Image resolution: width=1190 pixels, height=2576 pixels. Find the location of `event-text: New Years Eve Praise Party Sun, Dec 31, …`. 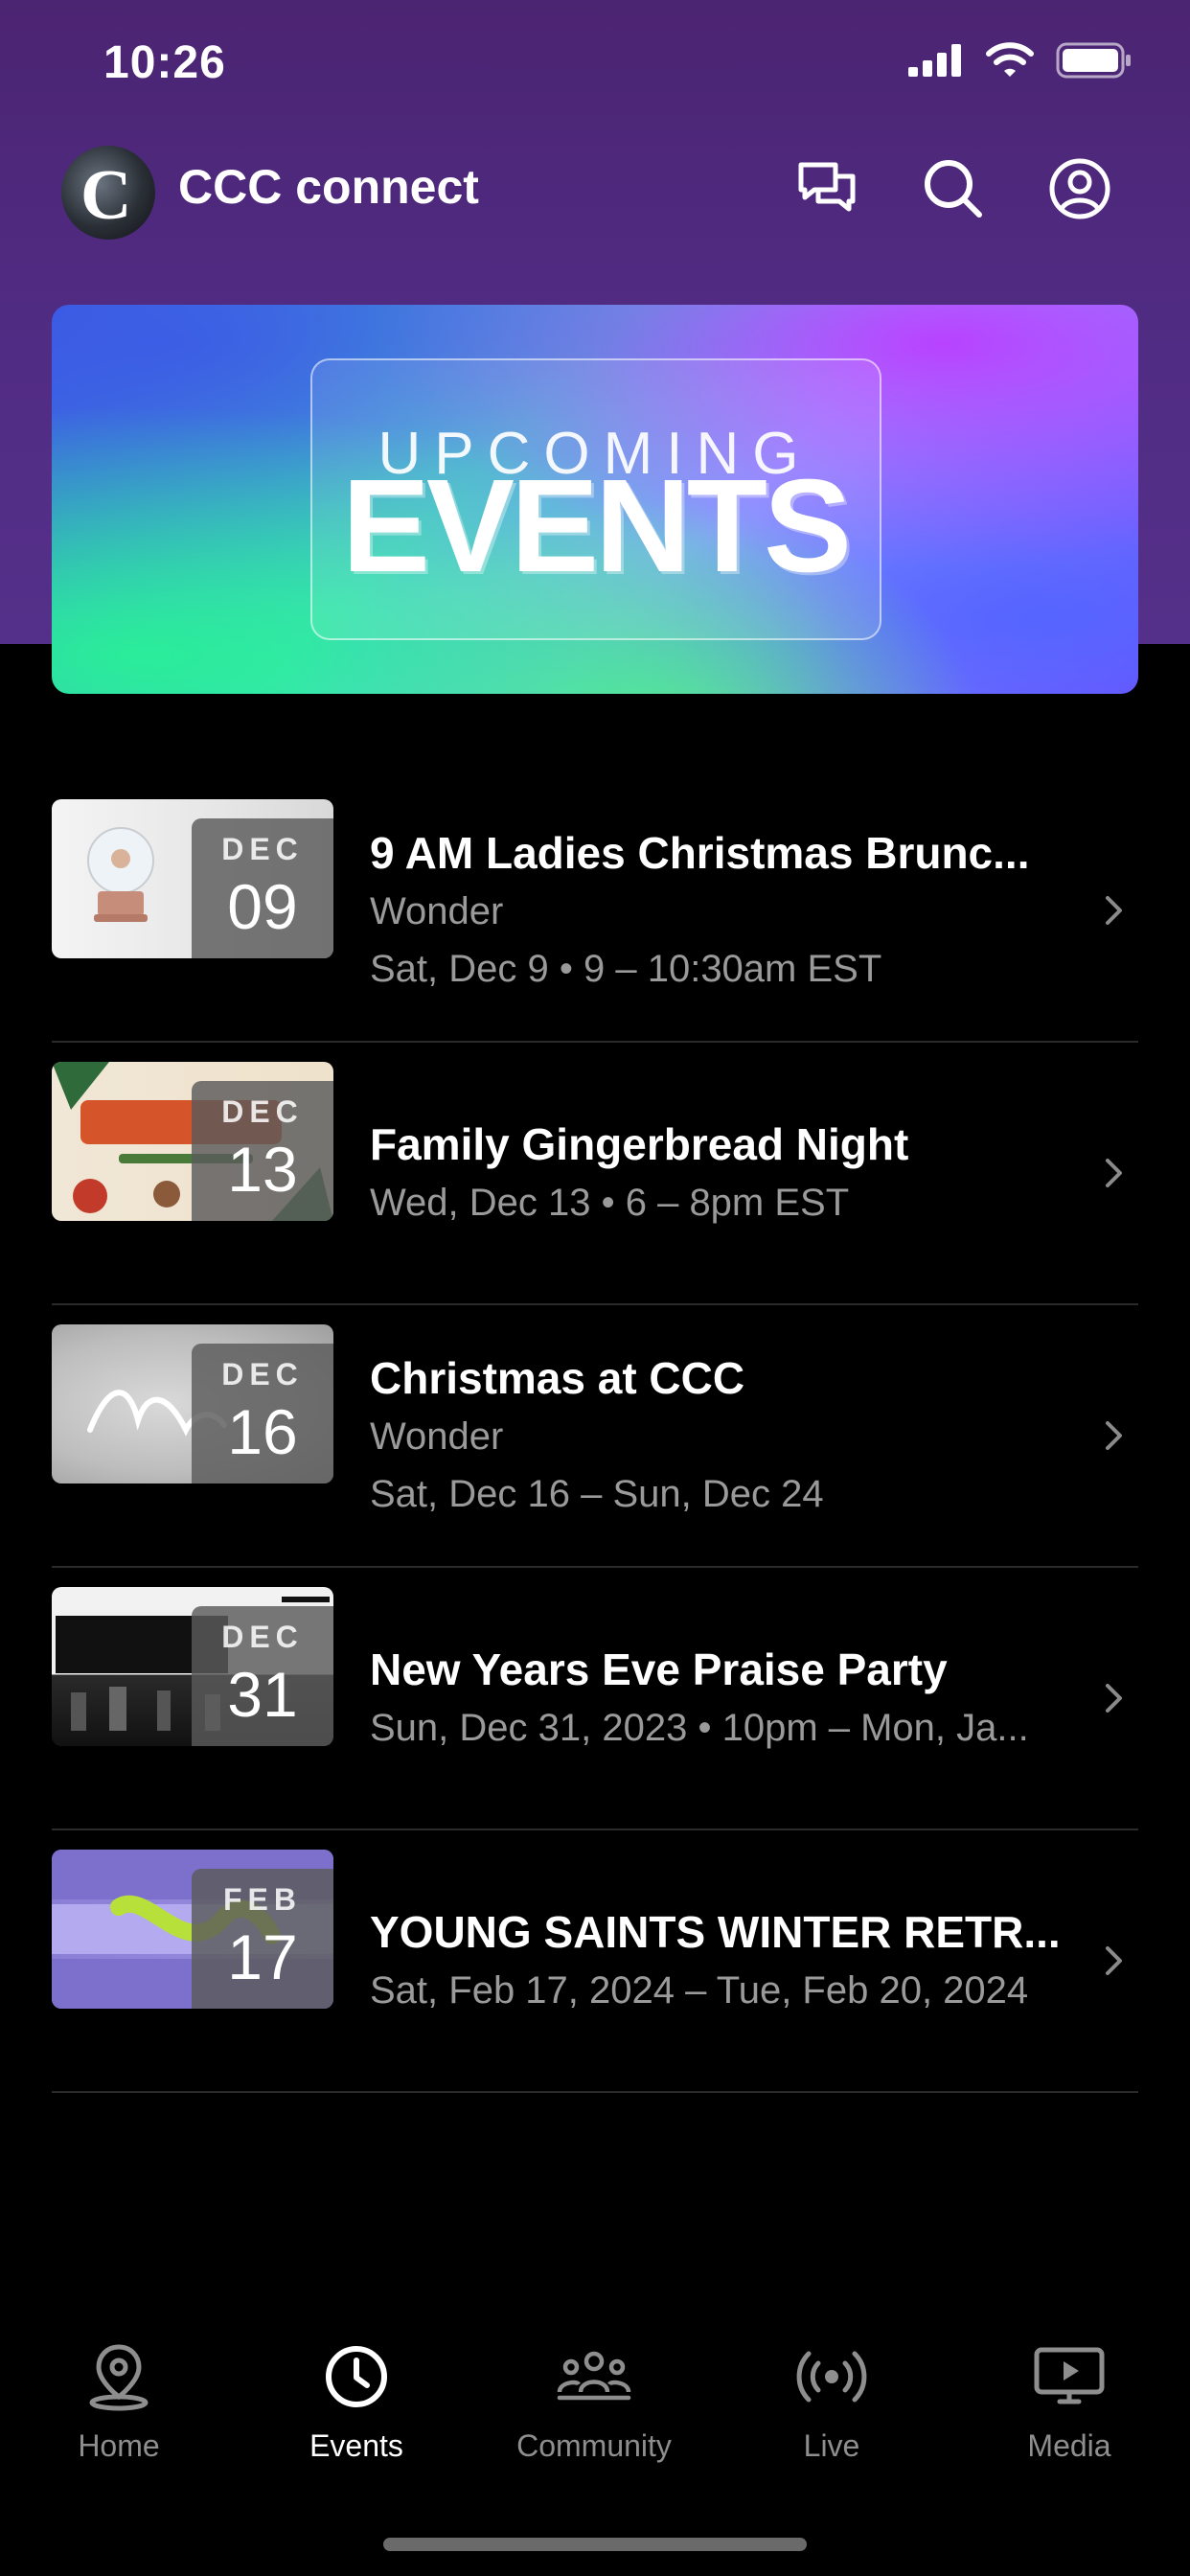

event-text: New Years Eve Praise Party Sun, Dec 31, … is located at coordinates (725, 1698).